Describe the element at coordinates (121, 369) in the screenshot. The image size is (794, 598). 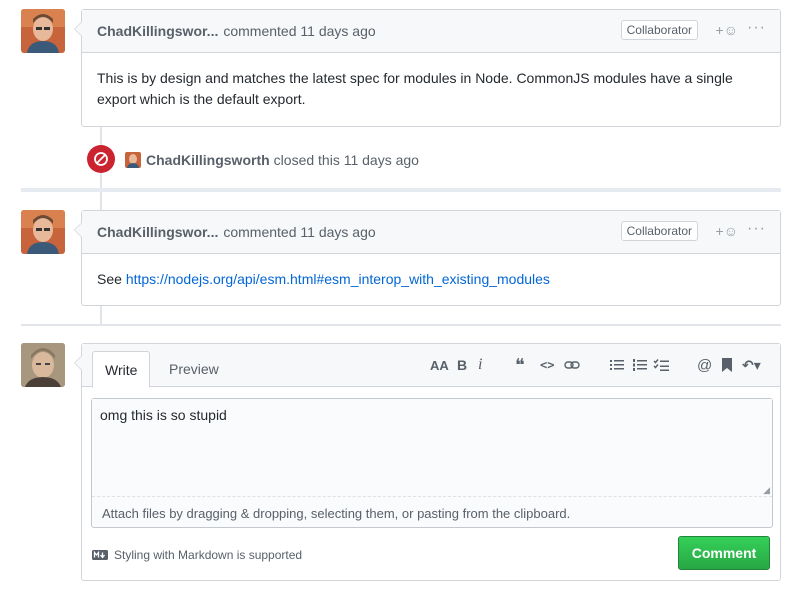
I see `tab-write: Write` at that location.